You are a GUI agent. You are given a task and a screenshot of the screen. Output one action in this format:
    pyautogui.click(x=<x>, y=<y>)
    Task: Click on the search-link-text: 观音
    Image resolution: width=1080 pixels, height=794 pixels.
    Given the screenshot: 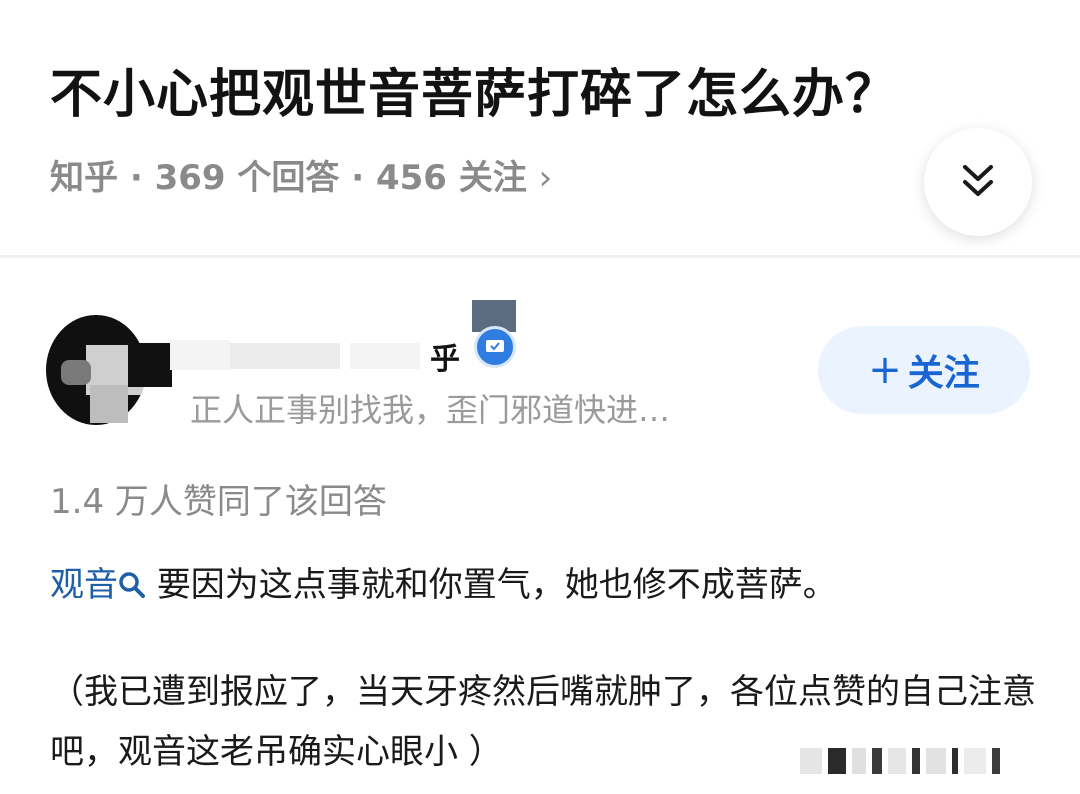 What is the action you would take?
    pyautogui.click(x=84, y=585)
    